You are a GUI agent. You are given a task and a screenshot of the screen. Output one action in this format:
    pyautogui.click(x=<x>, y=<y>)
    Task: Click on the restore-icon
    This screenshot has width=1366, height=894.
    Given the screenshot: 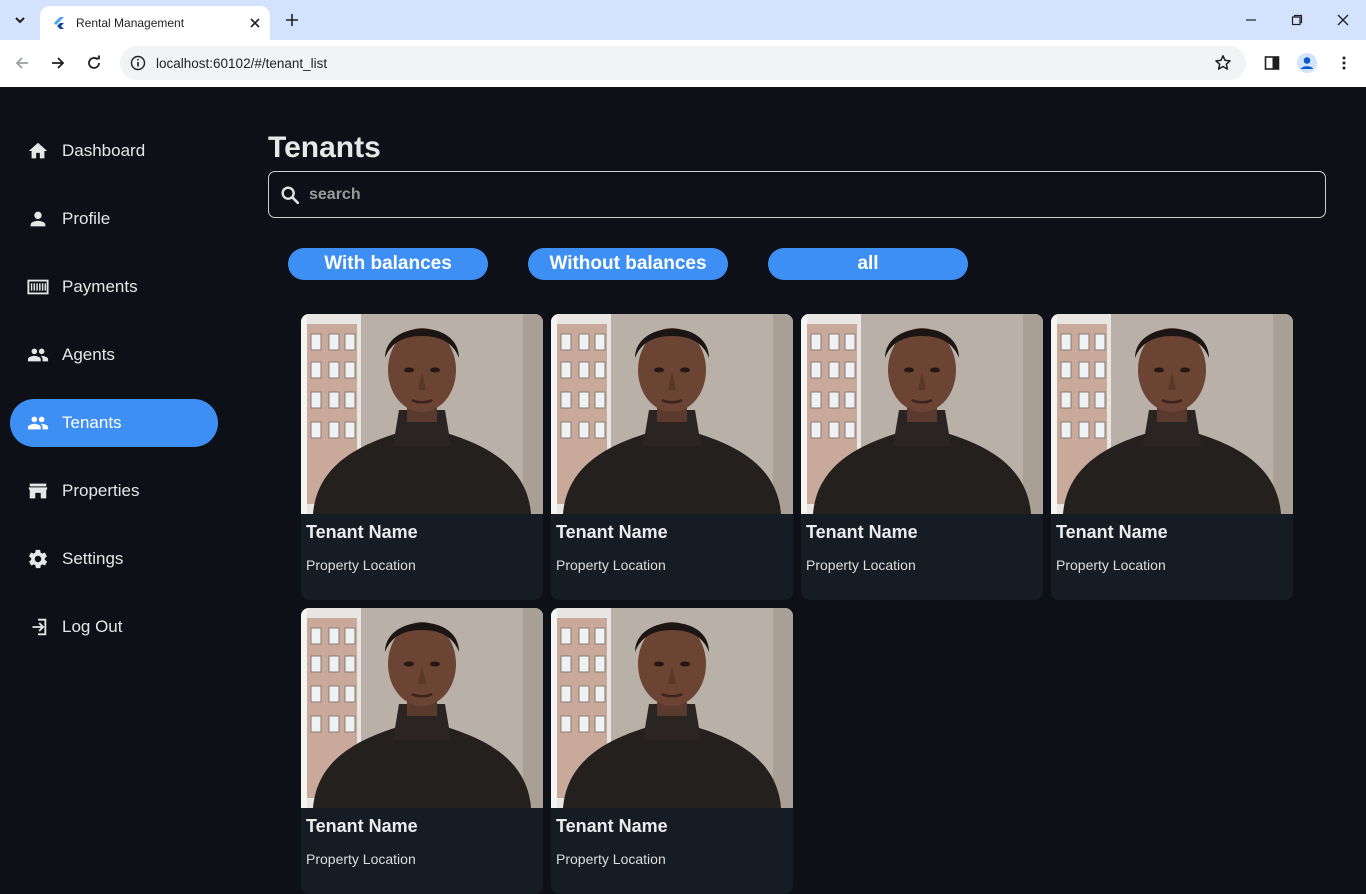 What is the action you would take?
    pyautogui.click(x=1297, y=20)
    